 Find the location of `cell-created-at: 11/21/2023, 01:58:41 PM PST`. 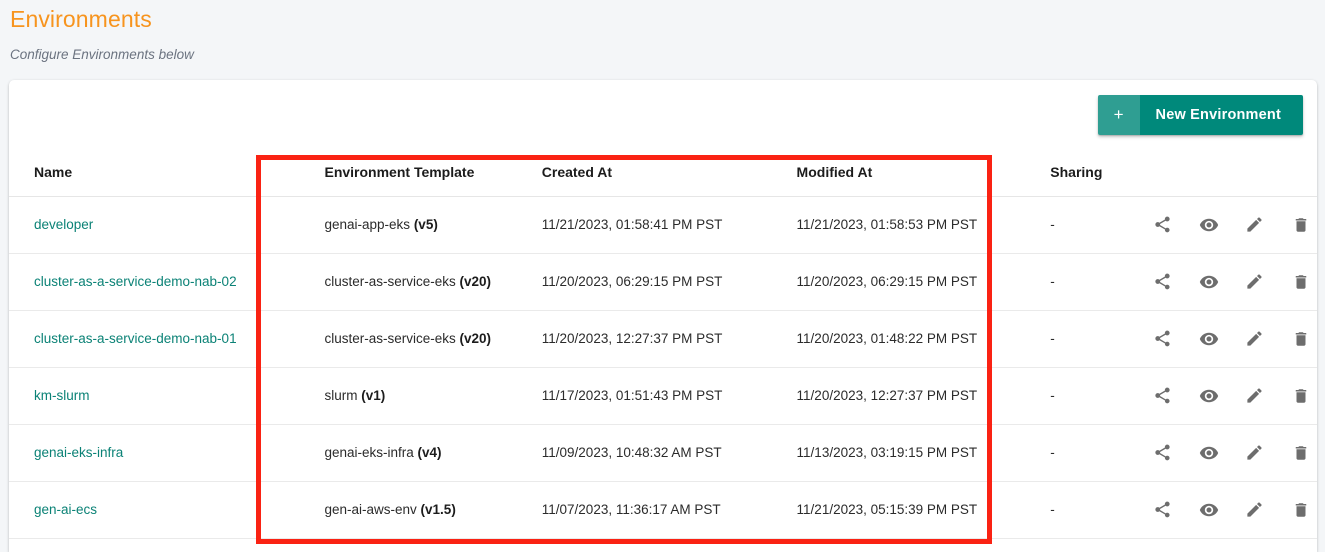

cell-created-at: 11/21/2023, 01:58:41 PM PST is located at coordinates (652, 225).